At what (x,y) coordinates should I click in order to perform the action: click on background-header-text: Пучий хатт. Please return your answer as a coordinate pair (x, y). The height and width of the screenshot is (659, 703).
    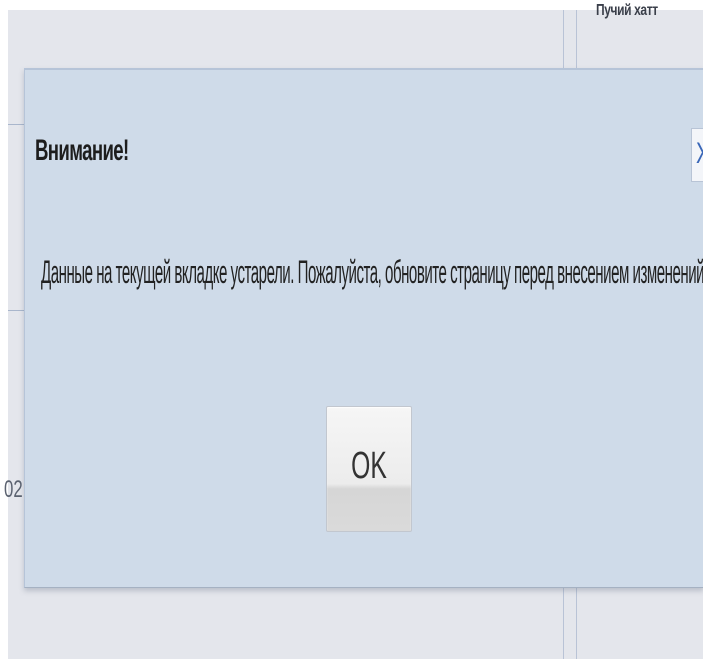
    Looking at the image, I should click on (627, 10).